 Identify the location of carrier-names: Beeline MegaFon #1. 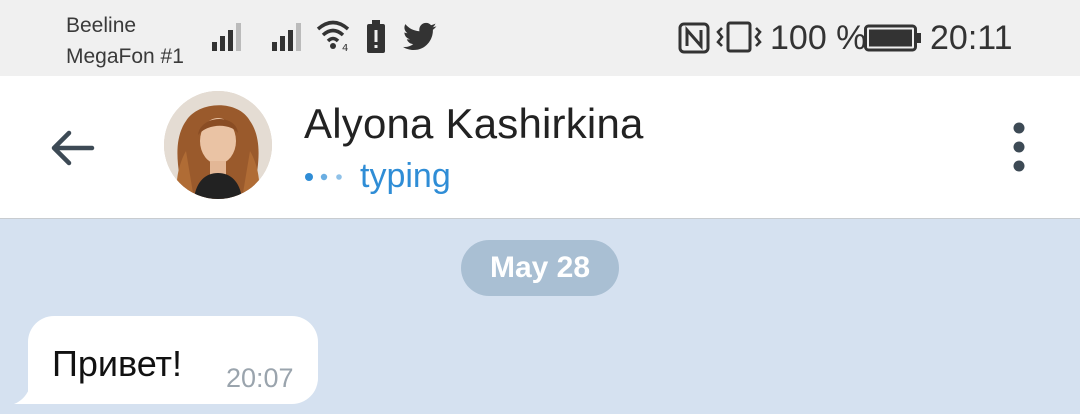
(125, 41).